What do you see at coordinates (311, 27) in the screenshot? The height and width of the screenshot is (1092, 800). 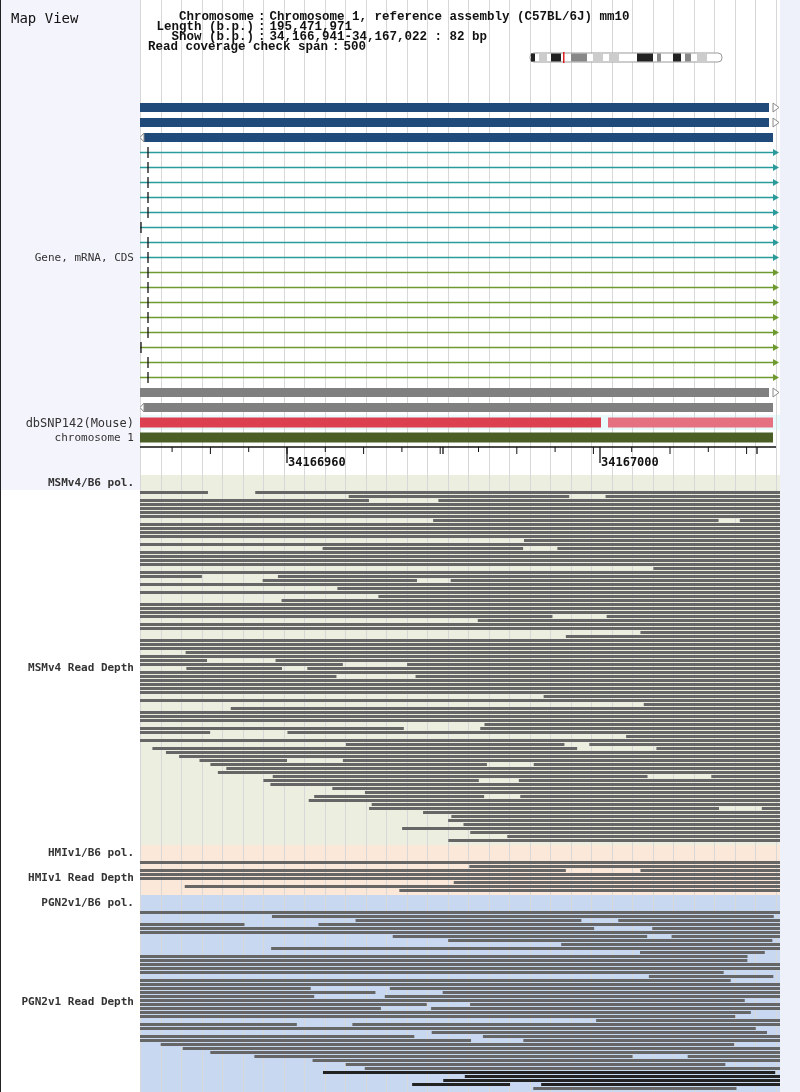 I see `info-value: 195,471,971` at bounding box center [311, 27].